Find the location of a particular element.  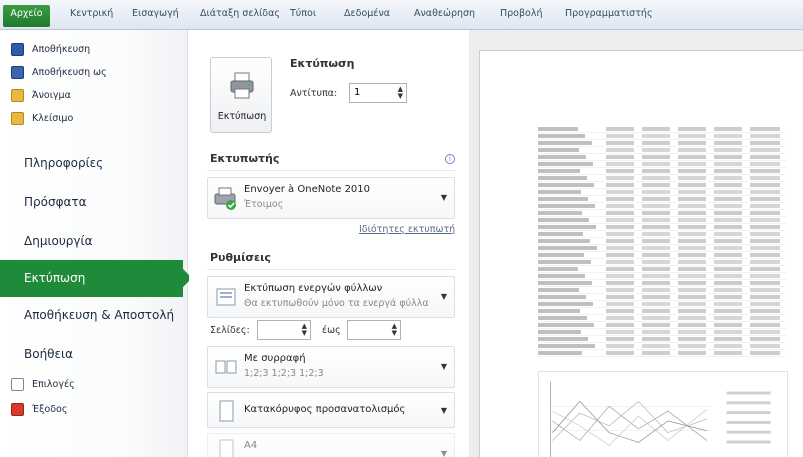

tab-page-layout: Διάταξη σελίδας is located at coordinates (240, 13).